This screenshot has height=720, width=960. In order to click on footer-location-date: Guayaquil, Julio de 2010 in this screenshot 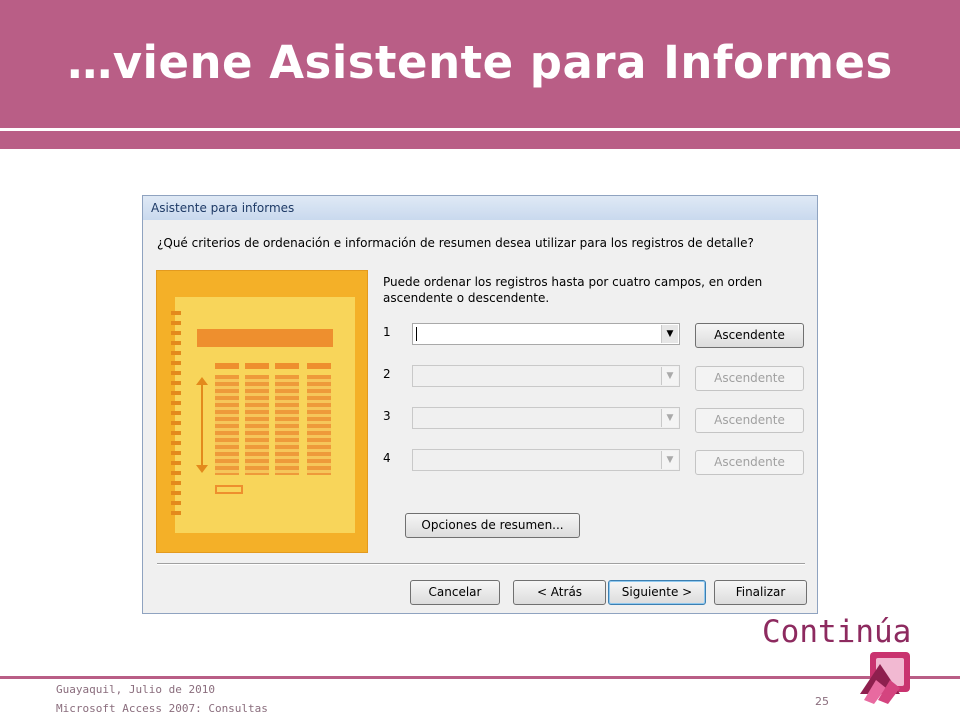, I will do `click(135, 689)`.